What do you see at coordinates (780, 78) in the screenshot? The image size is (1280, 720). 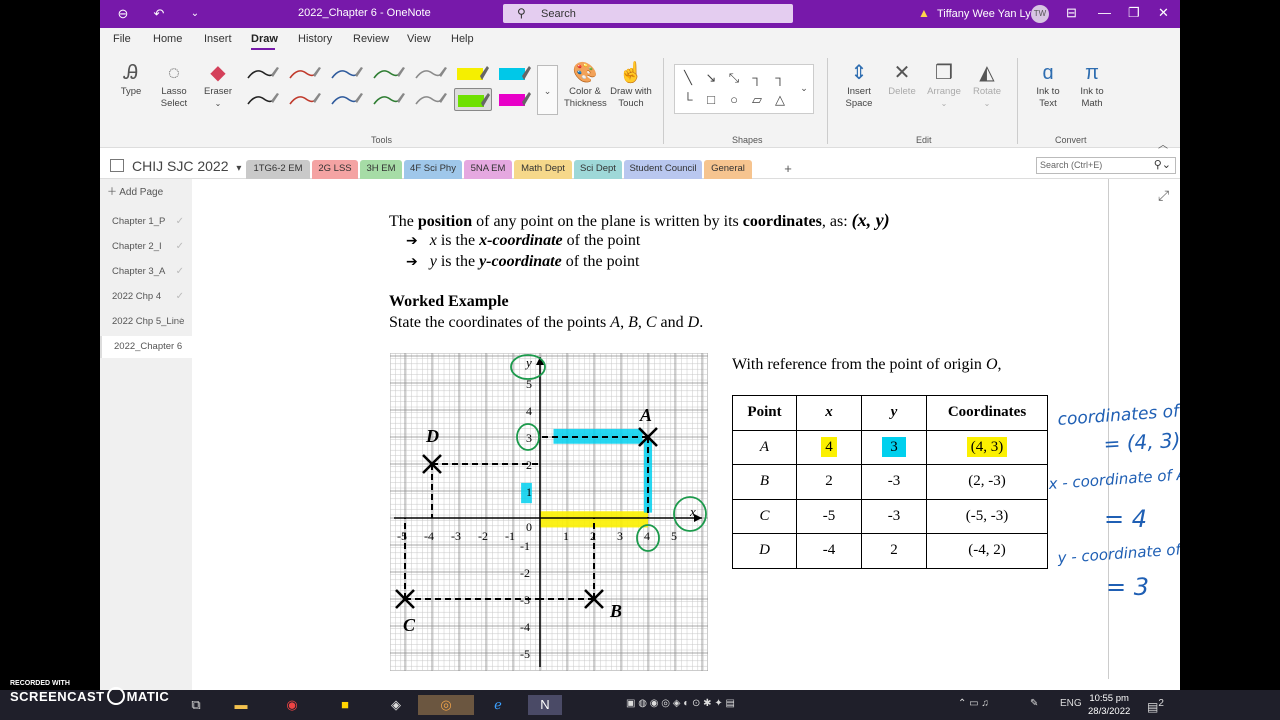 I see `corner-arrow-shape-icon: ┐` at bounding box center [780, 78].